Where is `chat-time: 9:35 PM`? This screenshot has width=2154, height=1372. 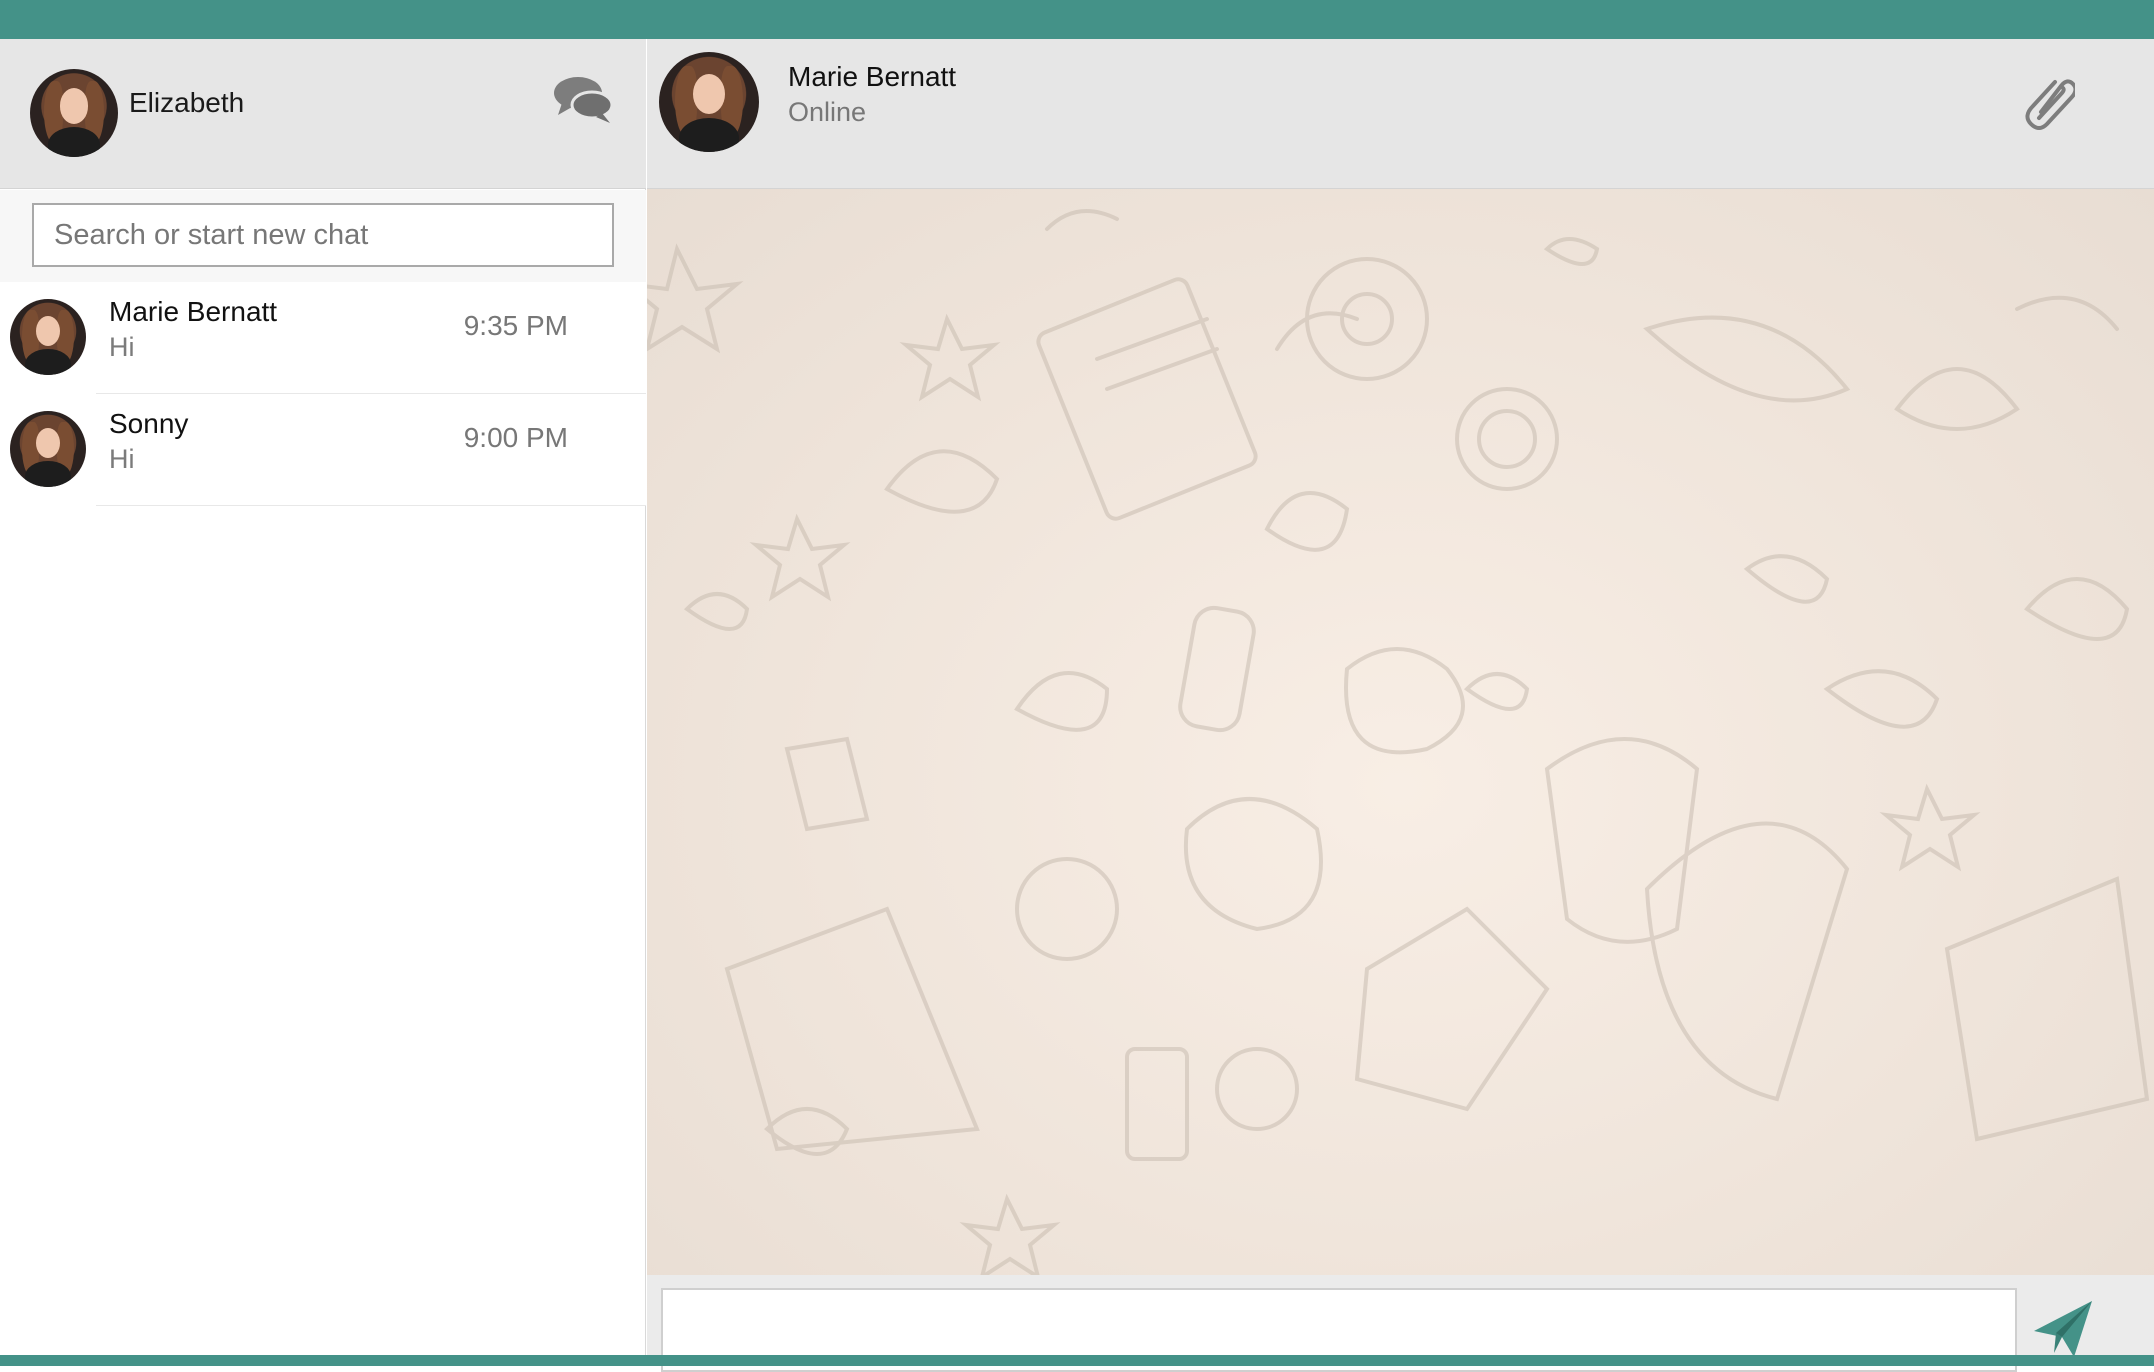 chat-time: 9:35 PM is located at coordinates (515, 325).